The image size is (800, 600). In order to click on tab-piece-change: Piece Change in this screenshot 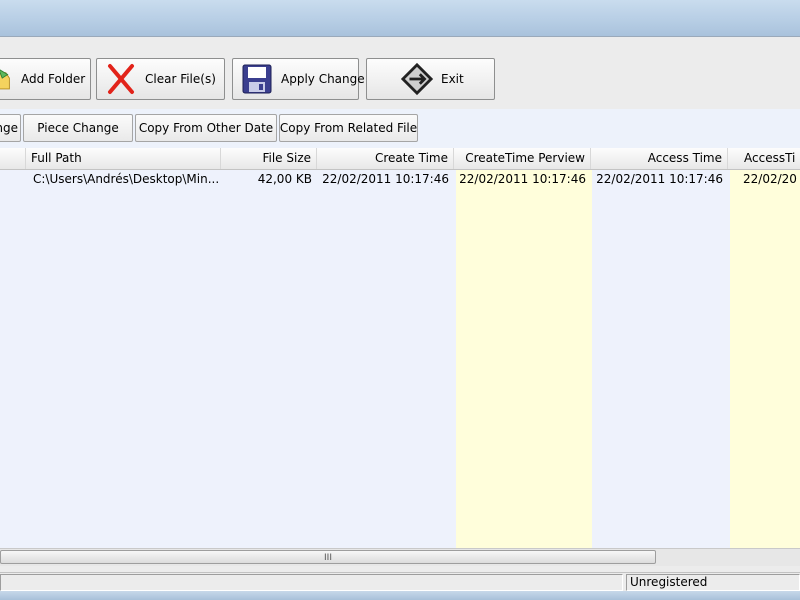, I will do `click(78, 128)`.